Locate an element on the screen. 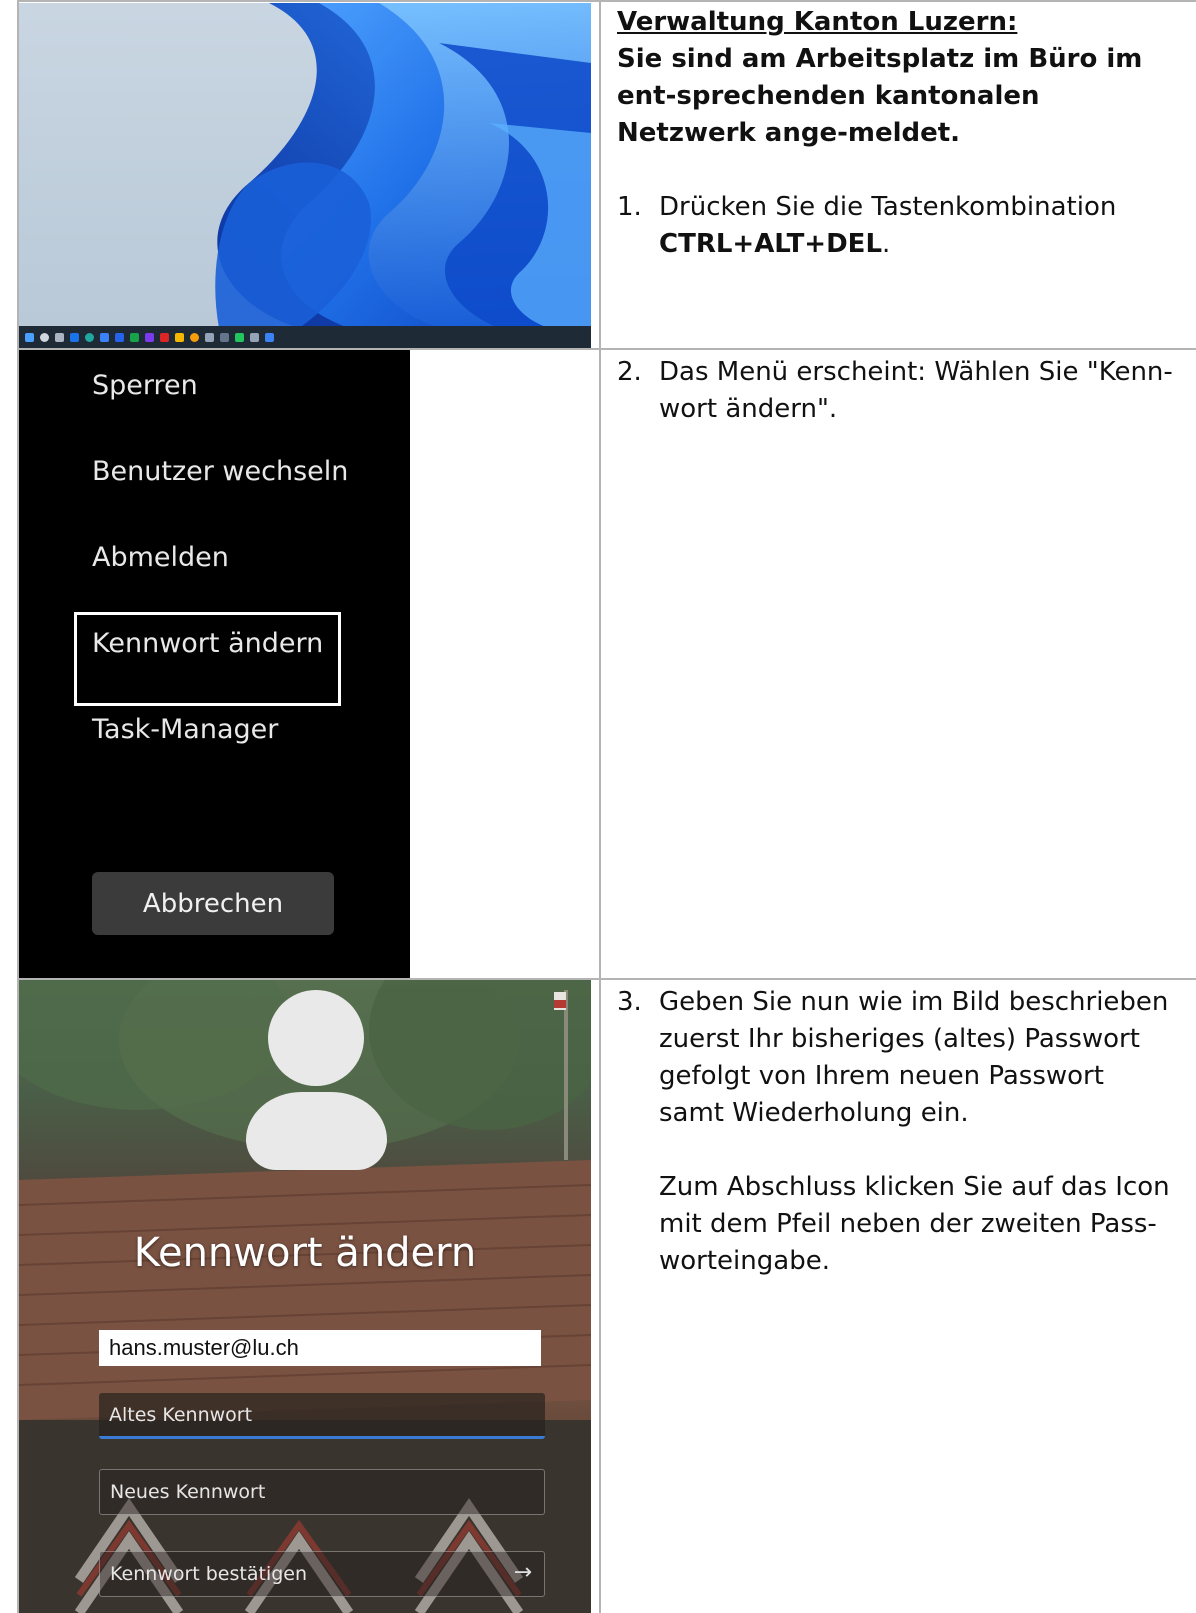 Image resolution: width=1196 pixels, height=1613 pixels. new-password-placeholder: Neues Kennwort is located at coordinates (188, 1492).